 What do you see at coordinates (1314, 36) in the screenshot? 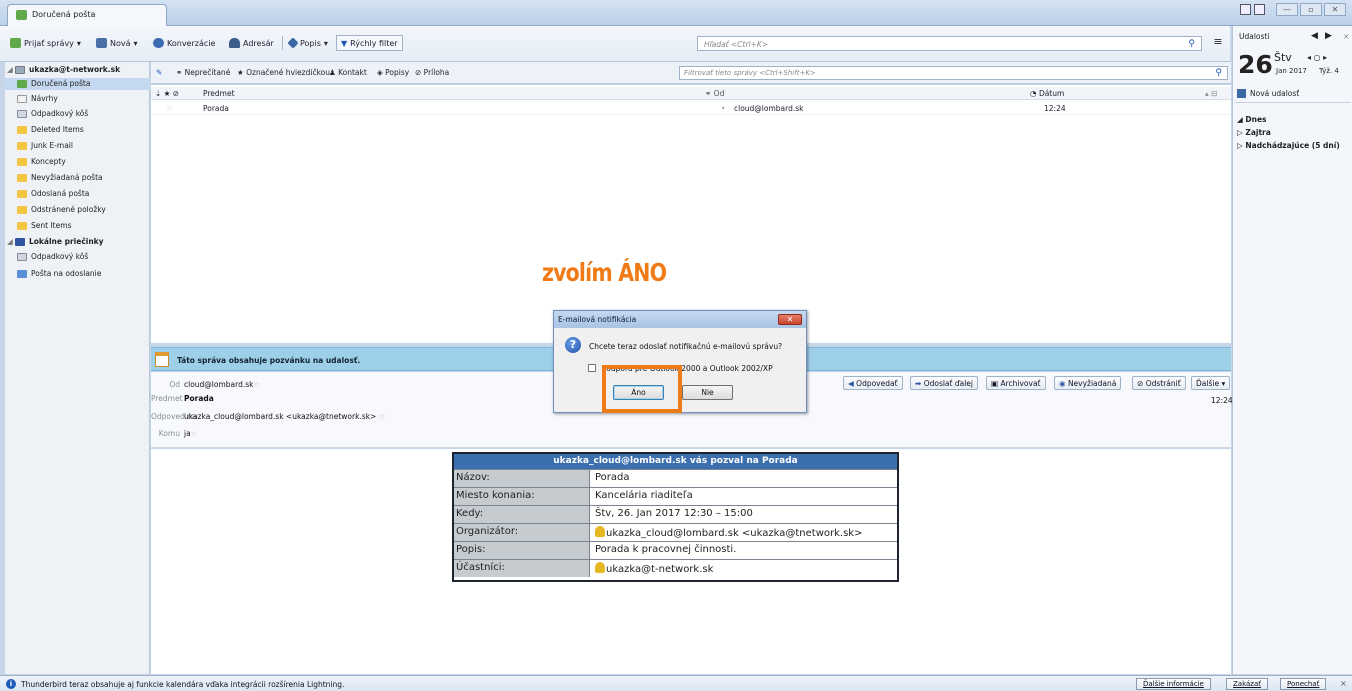
I see `prev-day-icon: ◀` at bounding box center [1314, 36].